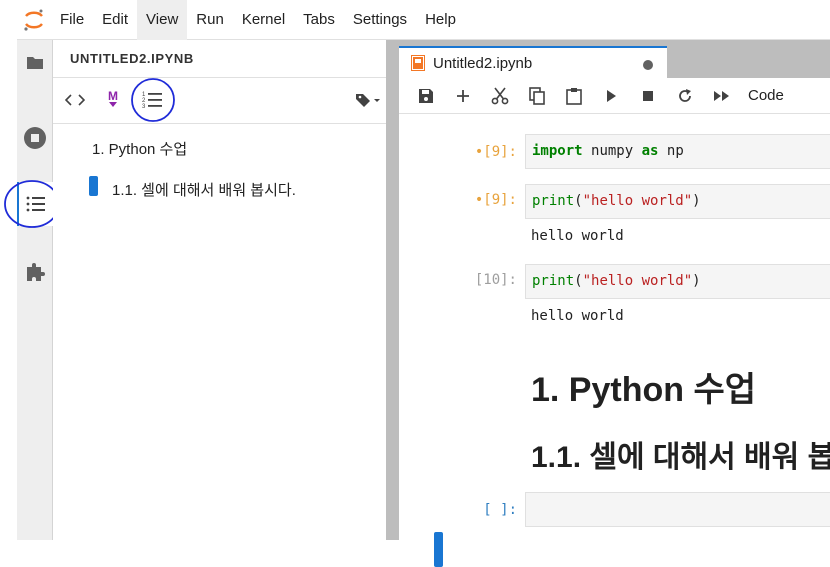  Describe the element at coordinates (418, 63) in the screenshot. I see `notebook-icon` at that location.